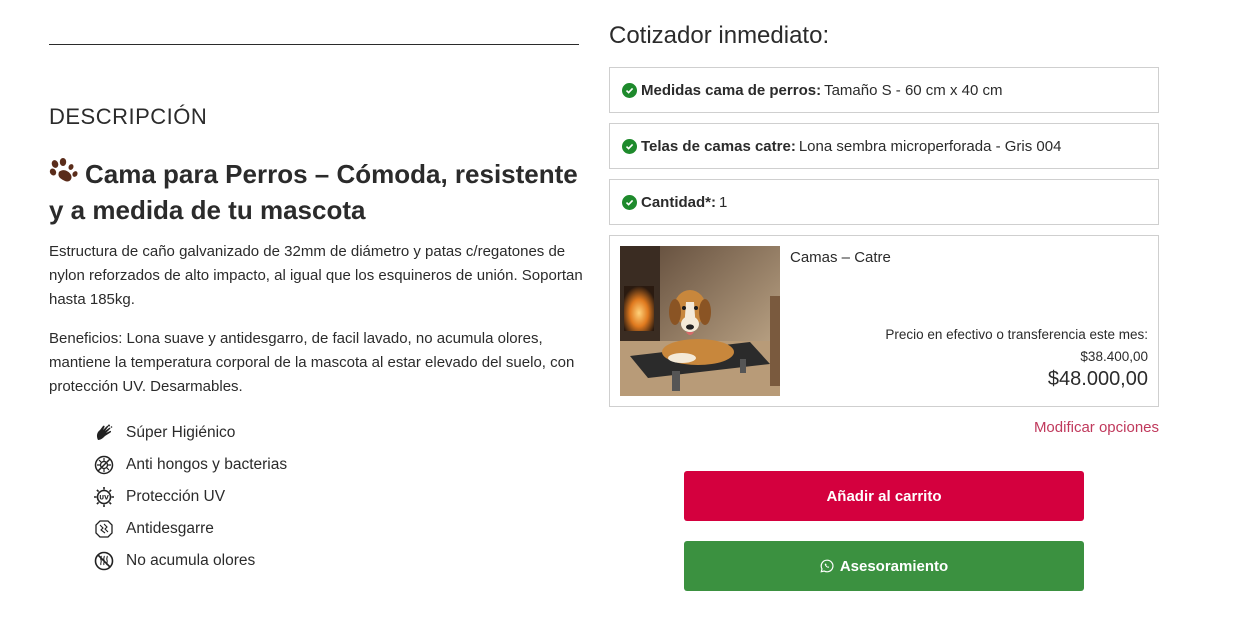 Image resolution: width=1234 pixels, height=622 pixels. I want to click on feature-item: UV Protección UV, so click(190, 497).